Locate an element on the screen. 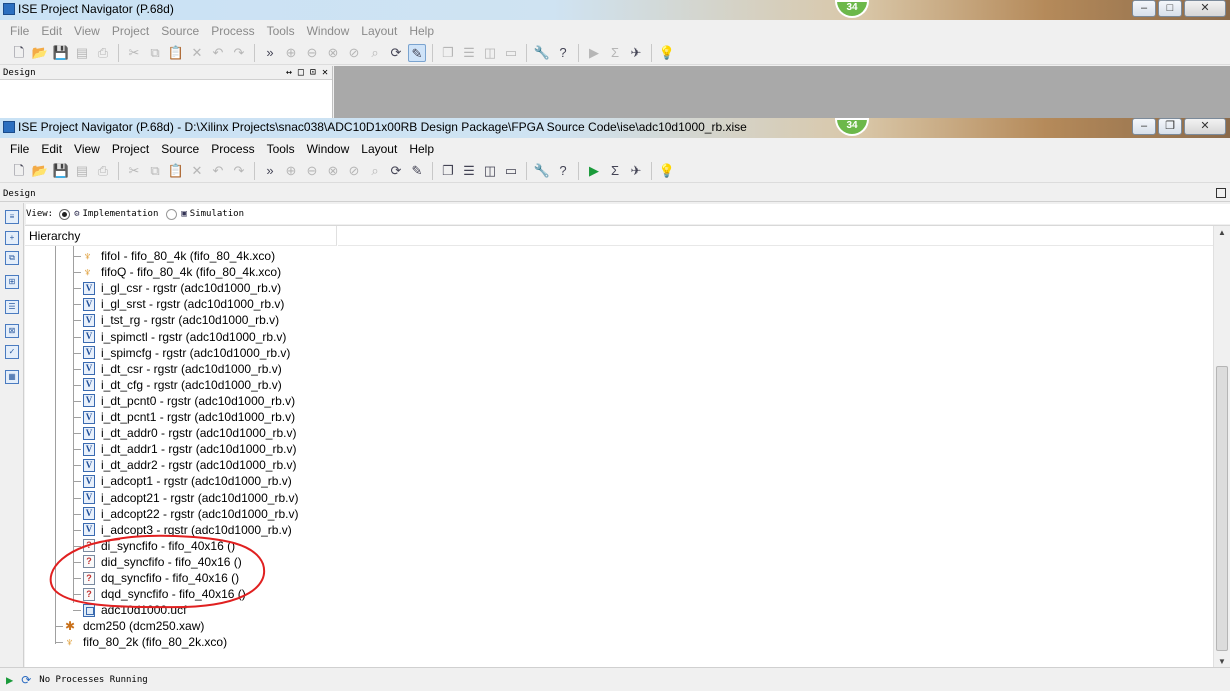 Image resolution: width=1230 pixels, height=691 pixels. lightbulb-icon: 💡 is located at coordinates (667, 171).